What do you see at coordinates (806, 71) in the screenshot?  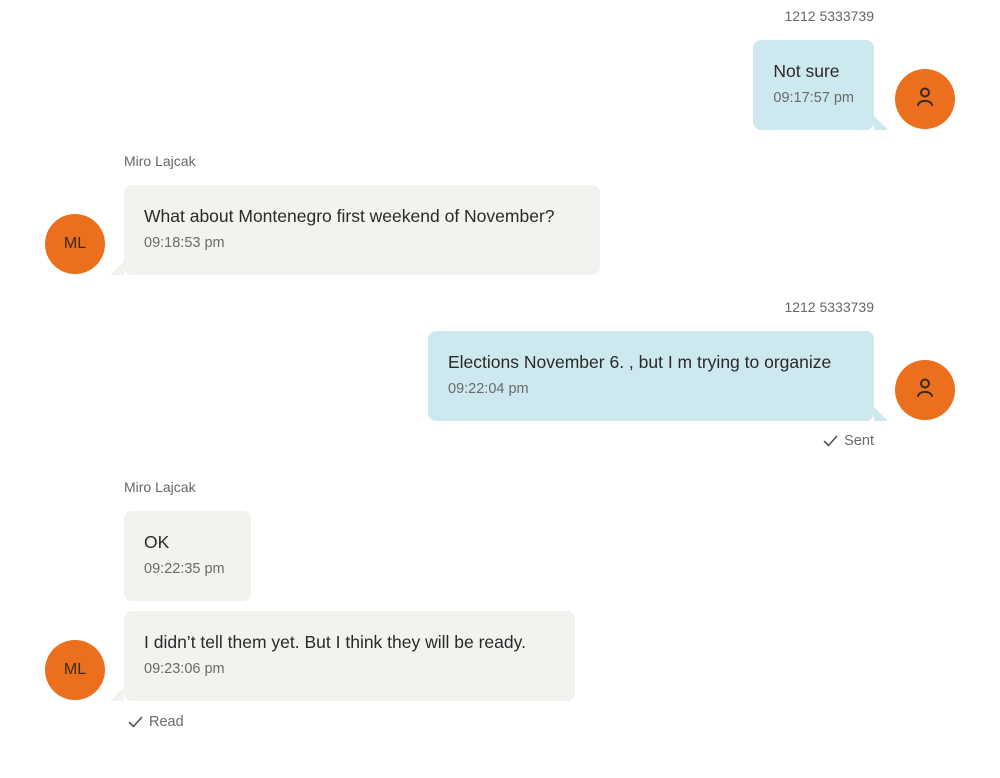 I see `message-text: Not sure` at bounding box center [806, 71].